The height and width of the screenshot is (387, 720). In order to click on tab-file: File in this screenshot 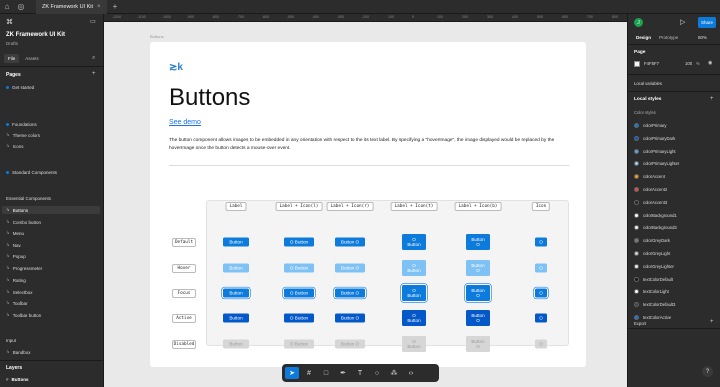, I will do `click(12, 58)`.